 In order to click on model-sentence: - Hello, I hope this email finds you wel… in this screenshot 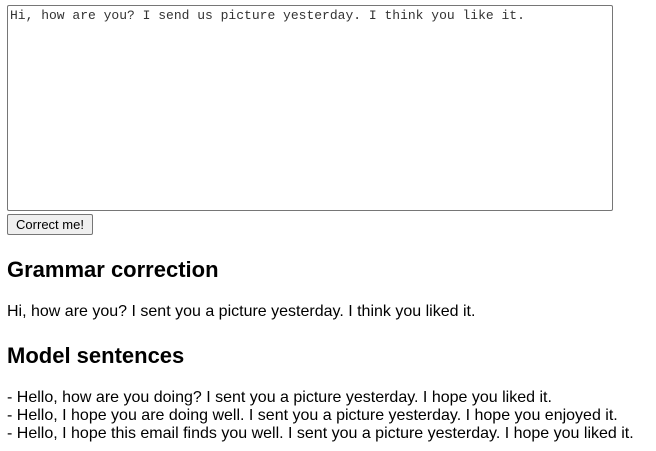, I will do `click(320, 433)`.